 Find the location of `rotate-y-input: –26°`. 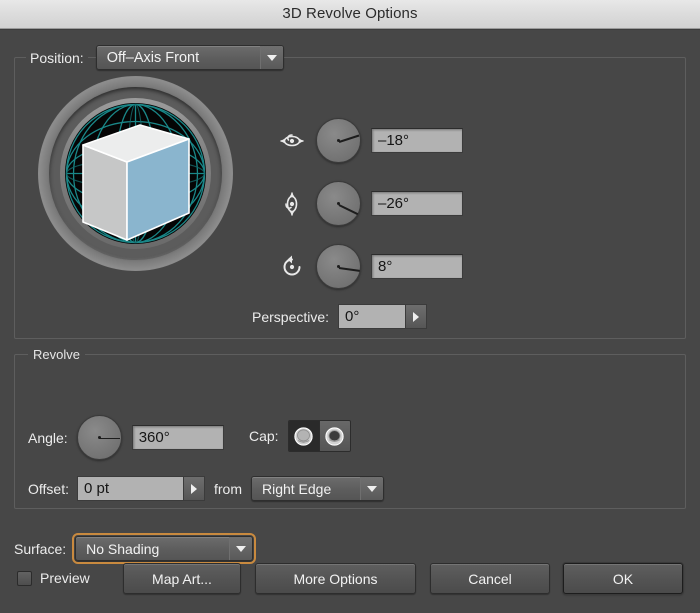

rotate-y-input: –26° is located at coordinates (417, 203).